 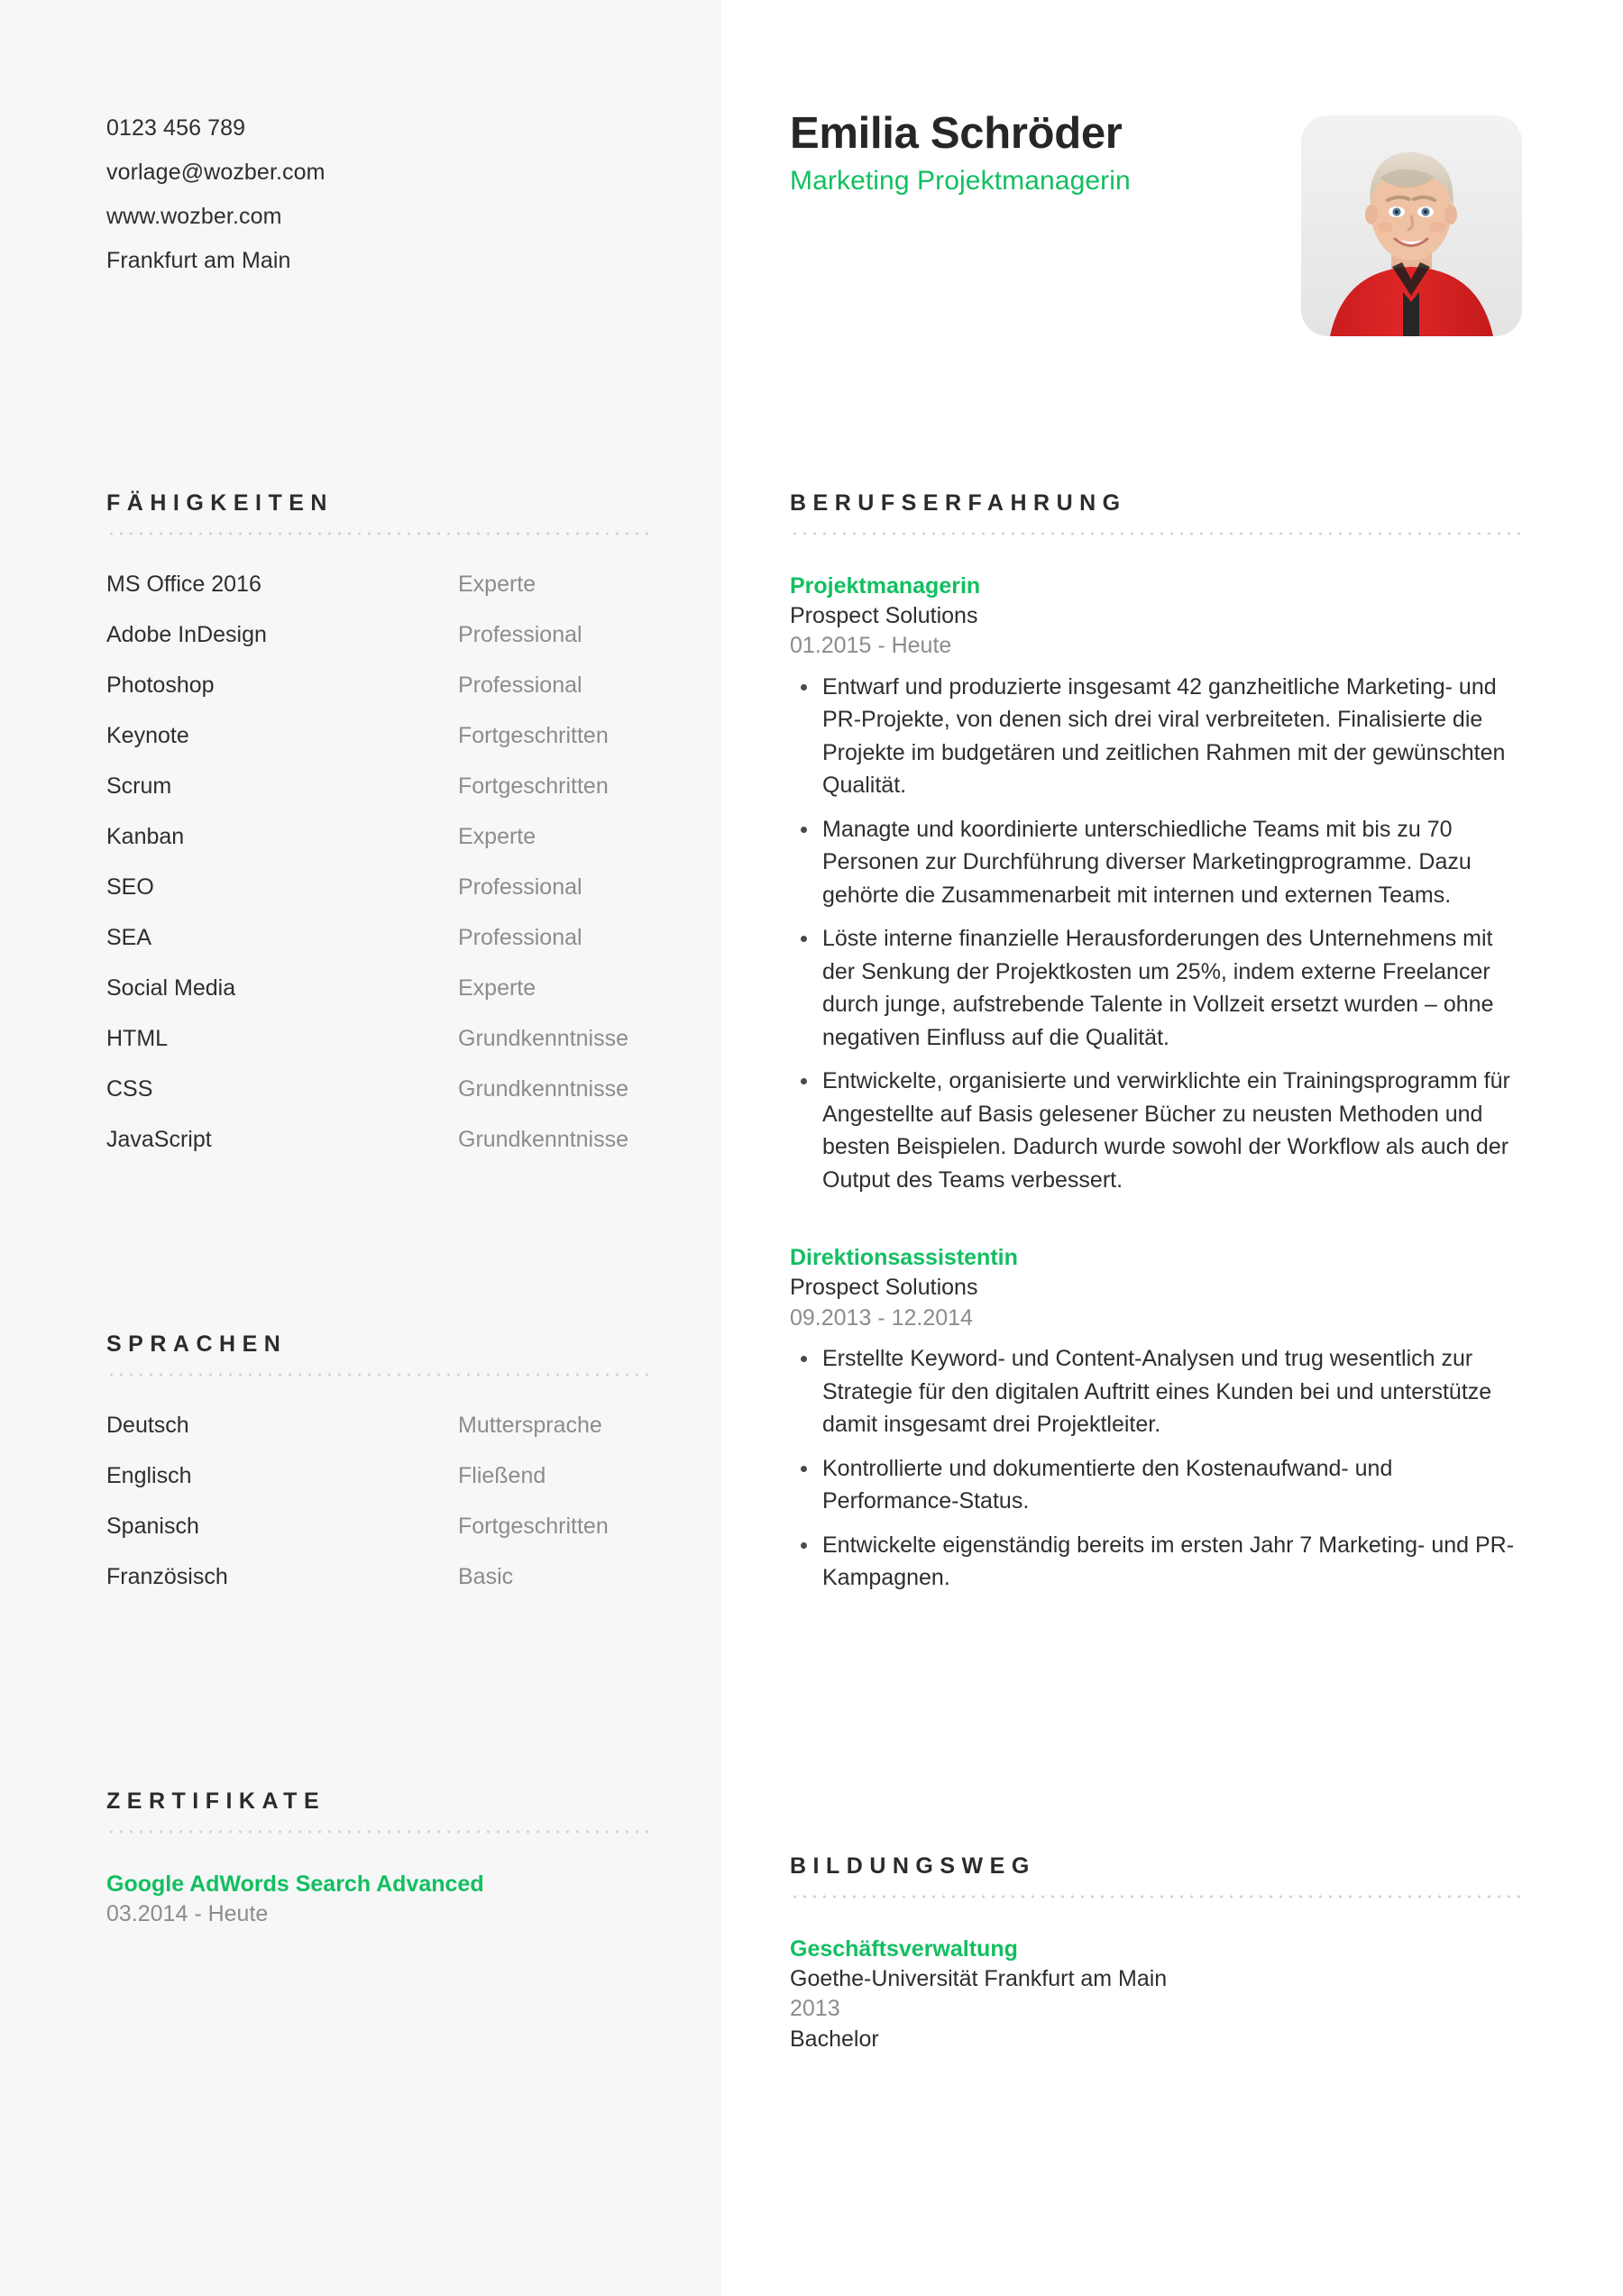 What do you see at coordinates (380, 950) in the screenshot?
I see `skill-row: SEA Professional` at bounding box center [380, 950].